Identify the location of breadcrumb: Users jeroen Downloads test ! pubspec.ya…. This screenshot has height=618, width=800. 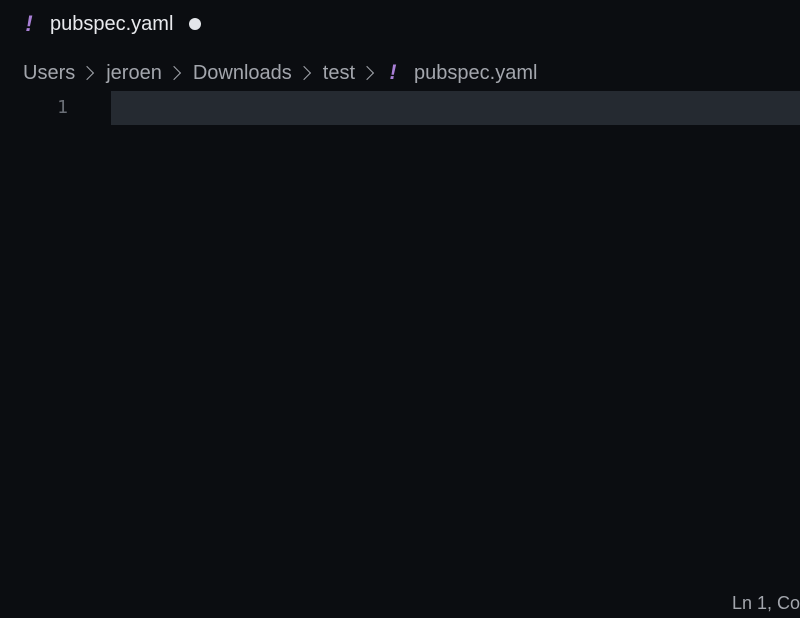
(280, 73).